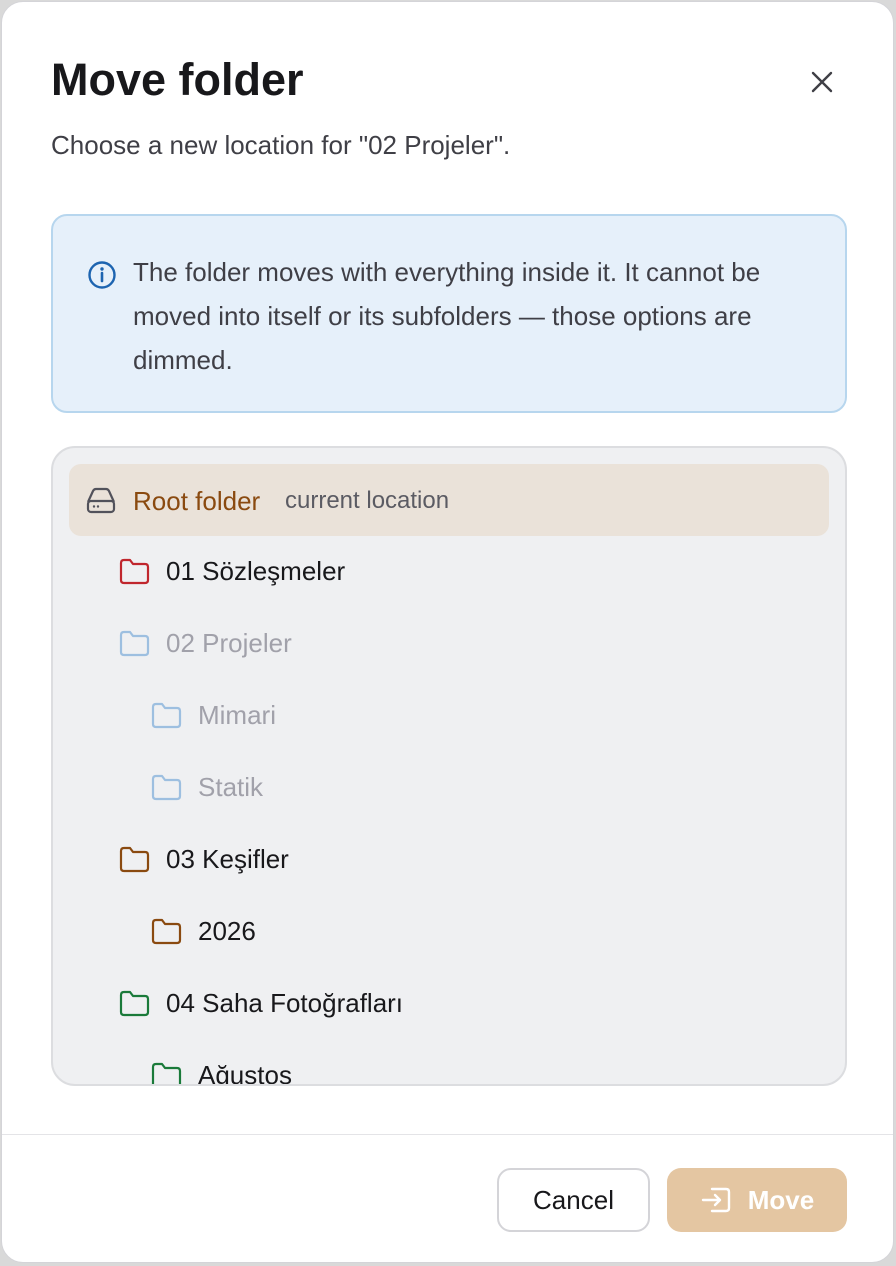  Describe the element at coordinates (447, 1134) in the screenshot. I see `footer-divider` at that location.